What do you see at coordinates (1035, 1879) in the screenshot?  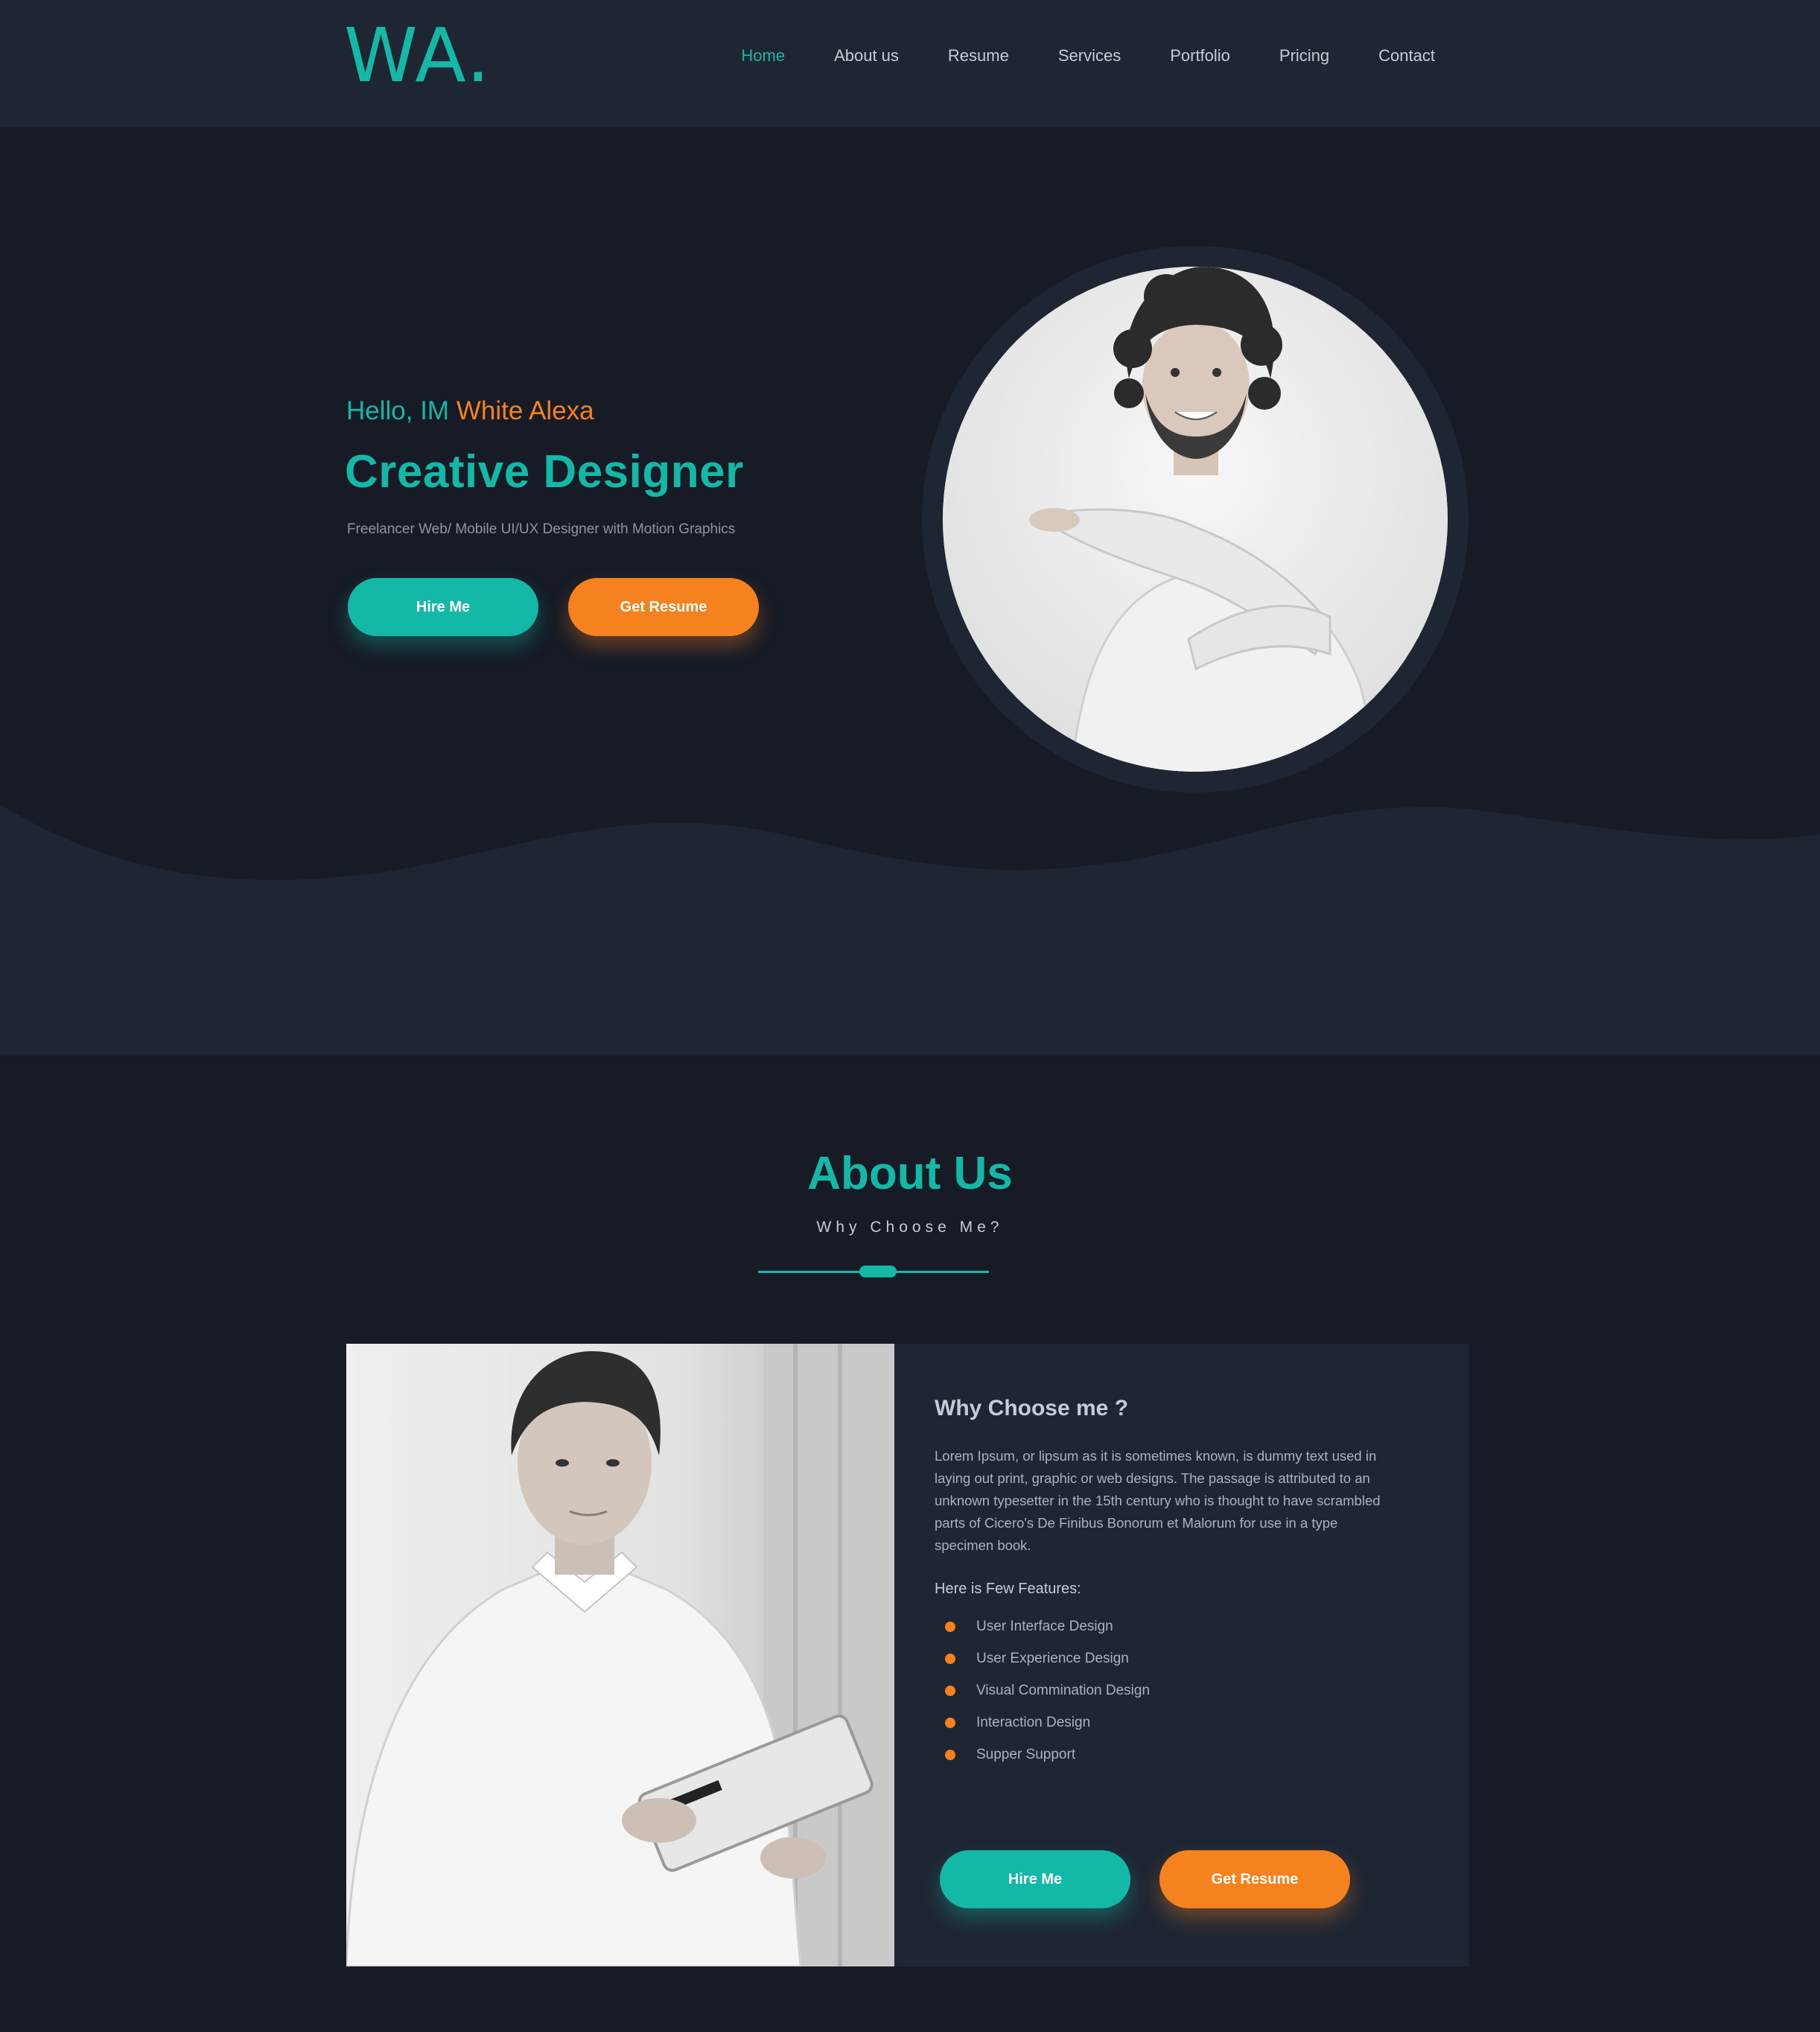 I see `about-hire-me-button: Hire Me` at bounding box center [1035, 1879].